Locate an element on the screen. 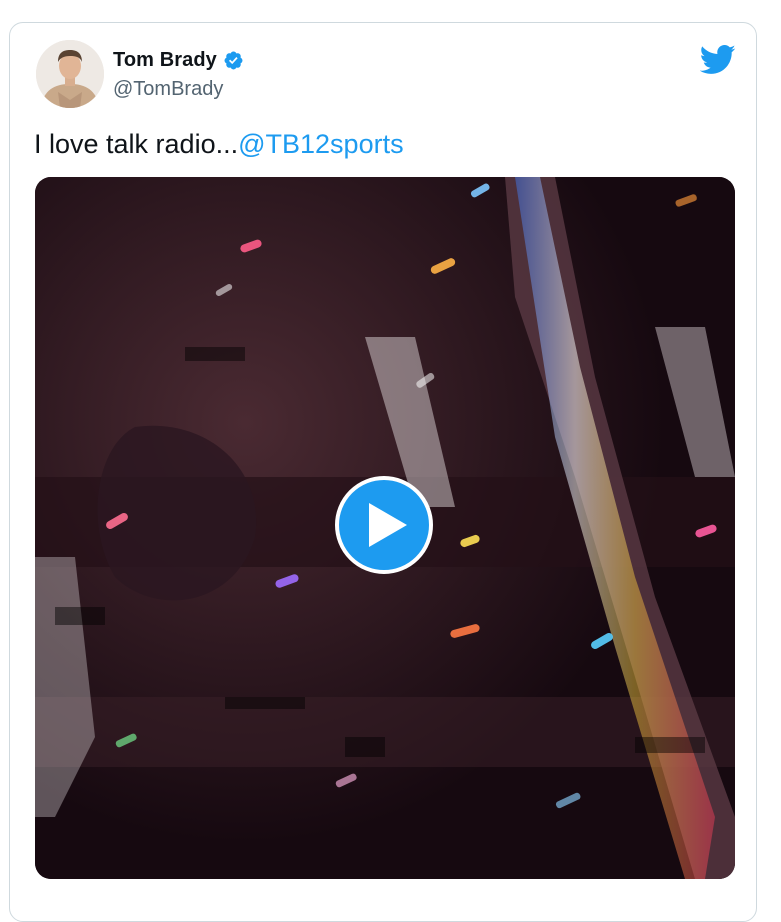 The height and width of the screenshot is (922, 781). play-button is located at coordinates (384, 525).